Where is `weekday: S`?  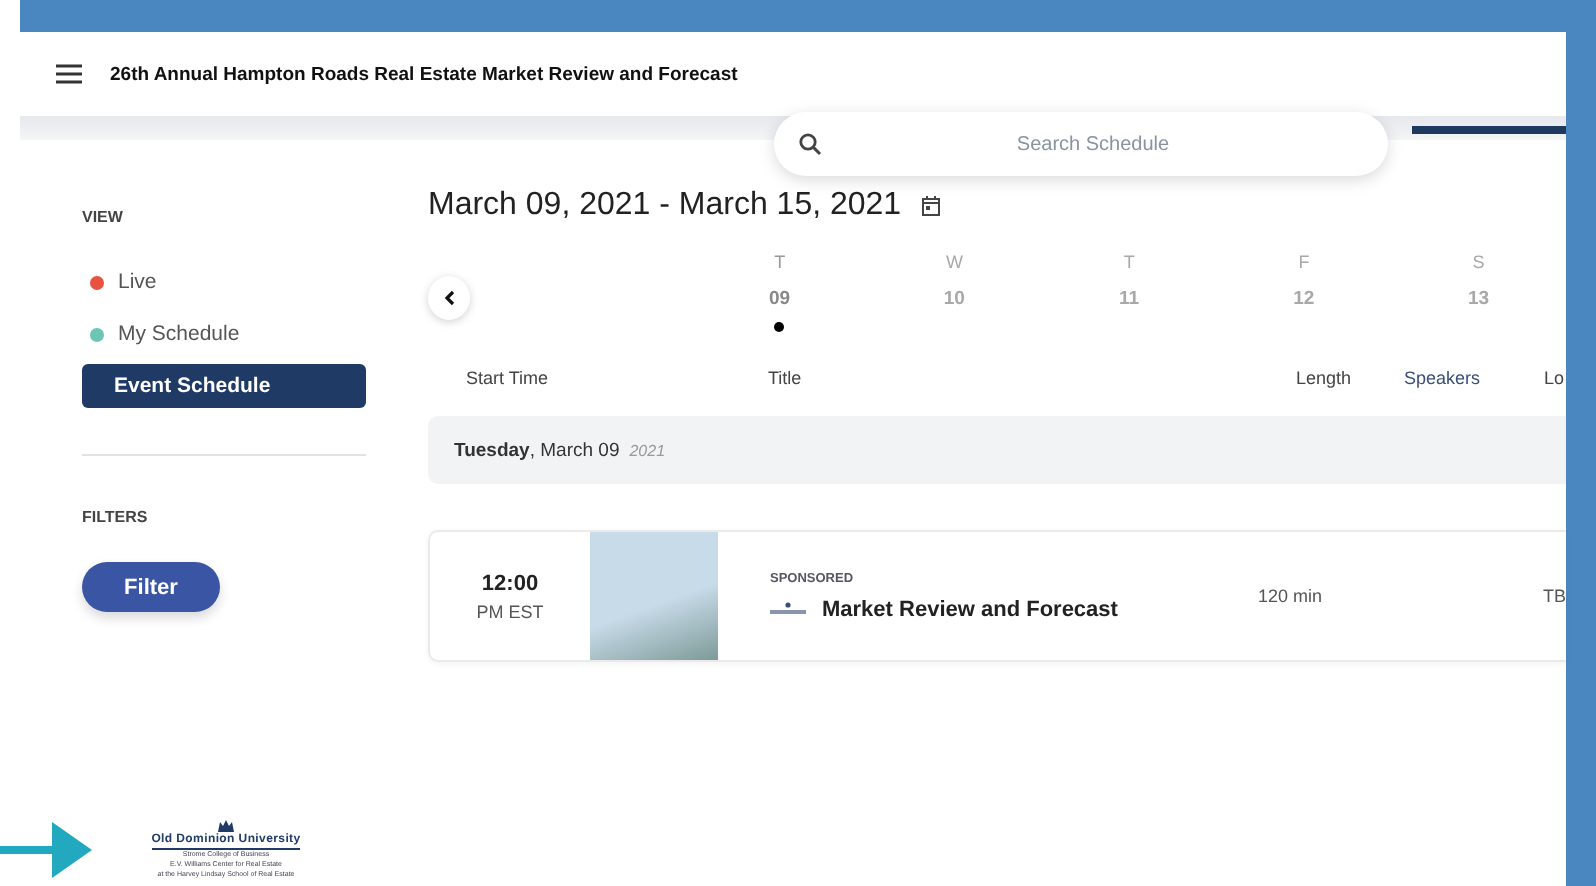
weekday: S is located at coordinates (1478, 262).